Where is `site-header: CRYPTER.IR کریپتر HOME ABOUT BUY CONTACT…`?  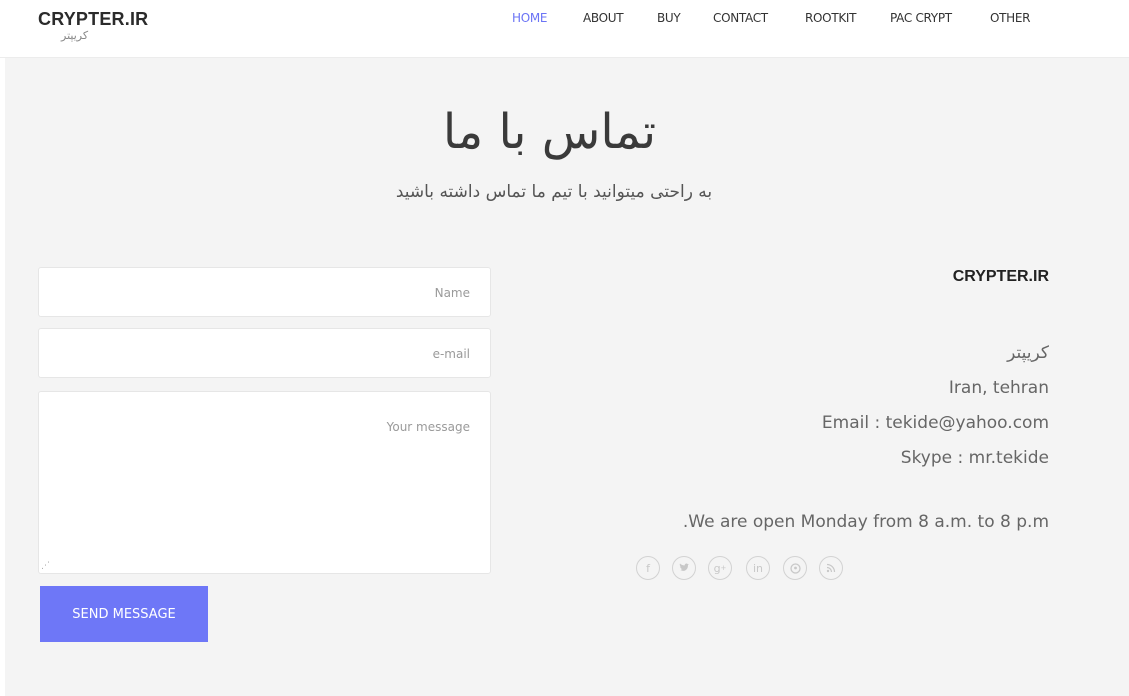
site-header: CRYPTER.IR کریپتر HOME ABOUT BUY CONTACT… is located at coordinates (564, 29).